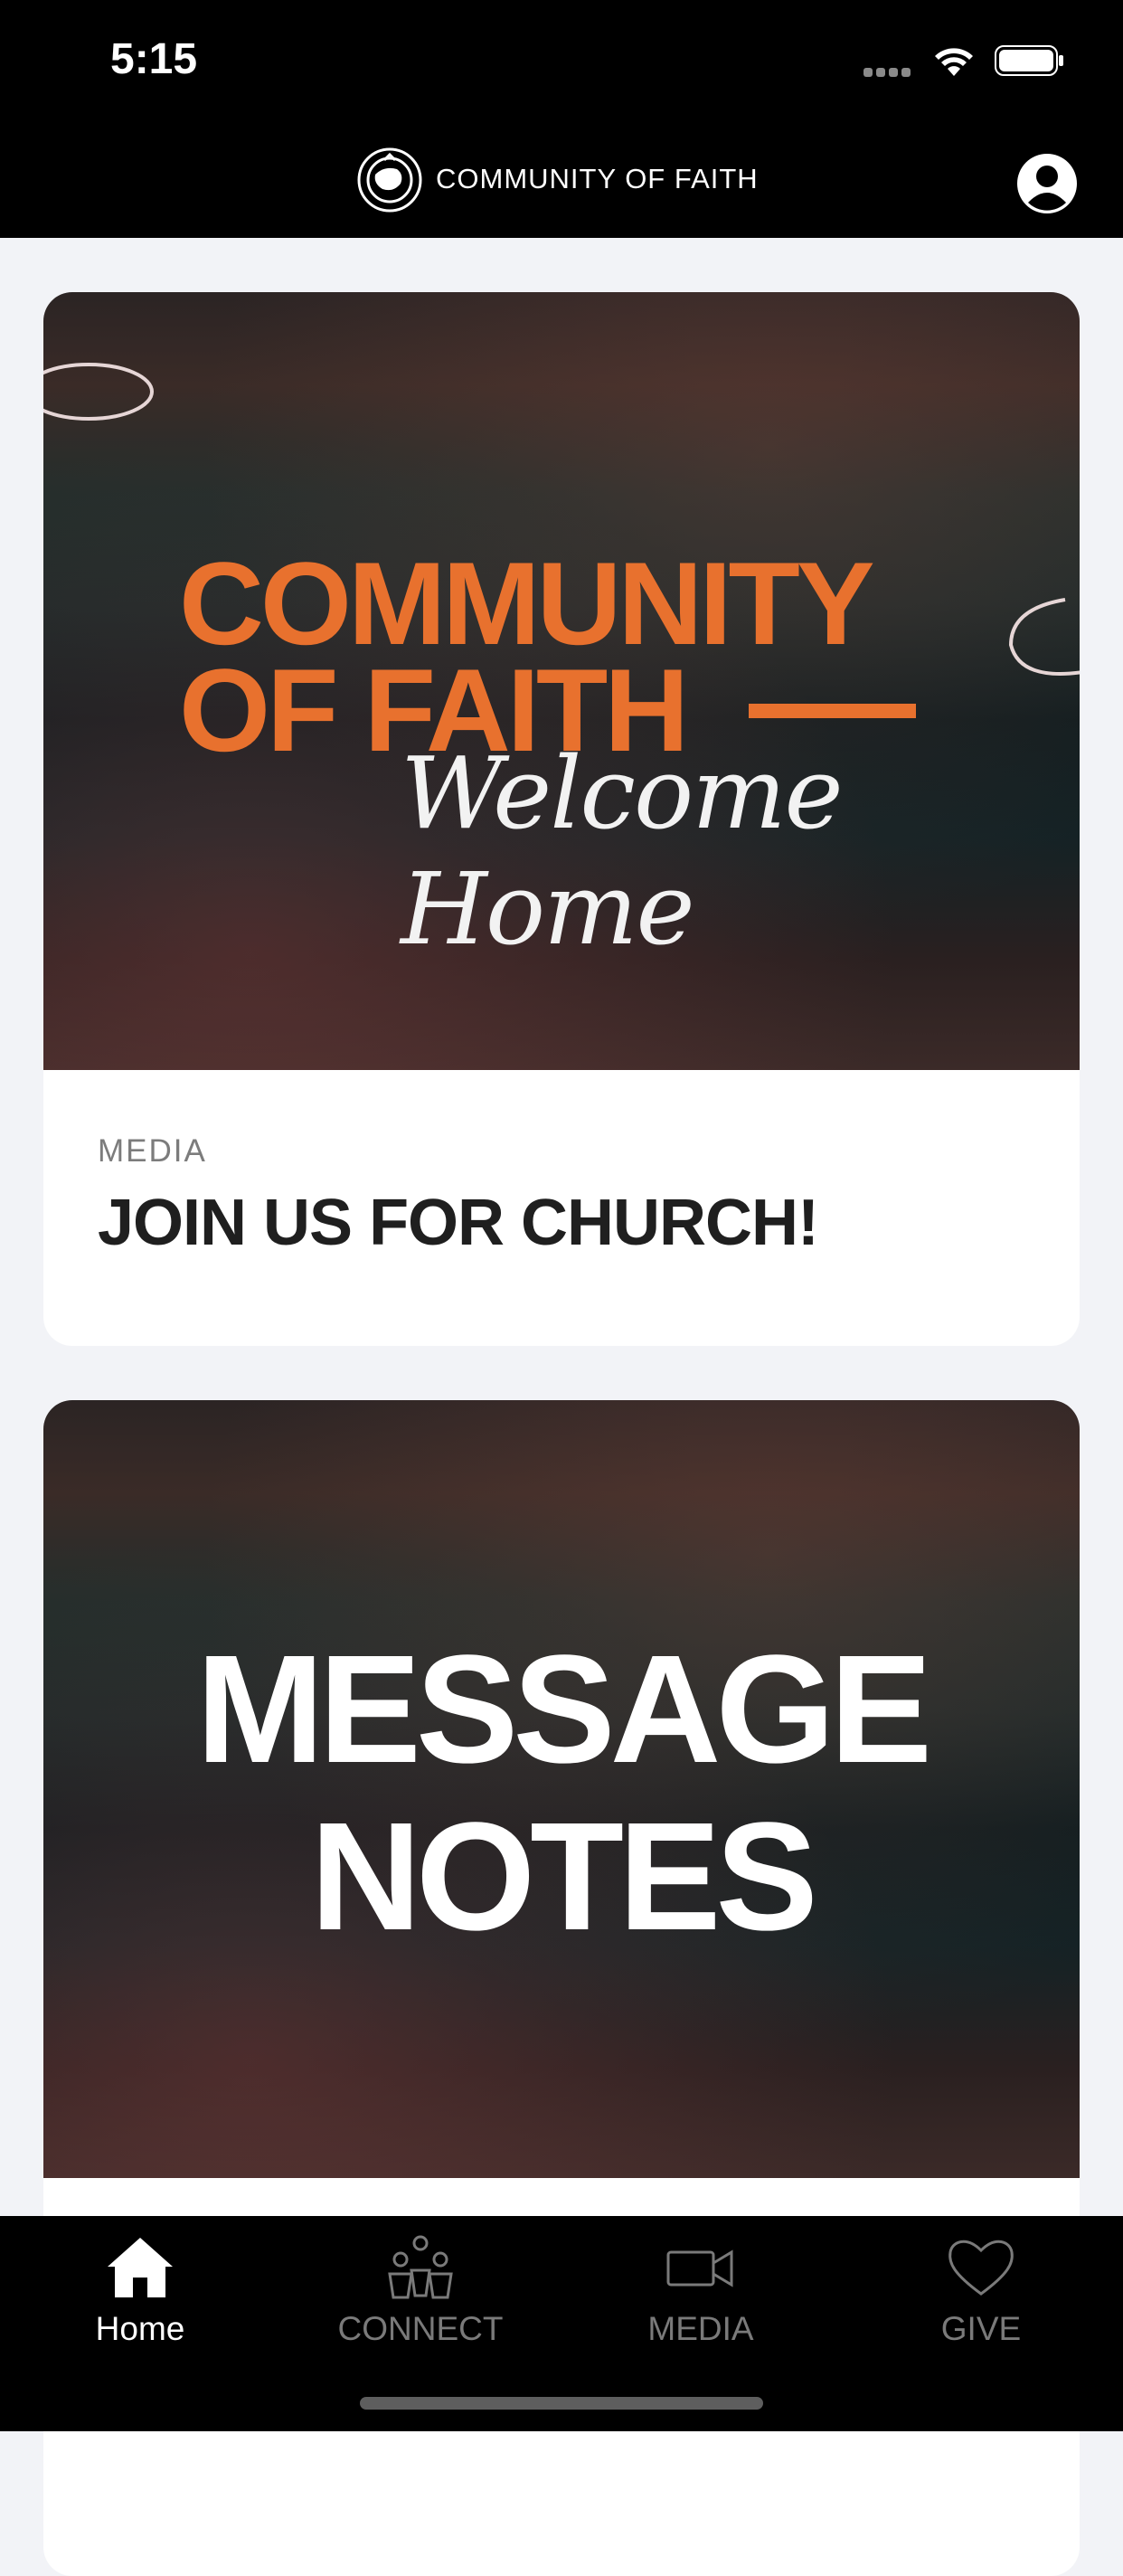 The image size is (1123, 2576). I want to click on card-body: MEDIA JOIN US FOR CHURCH!, so click(561, 1165).